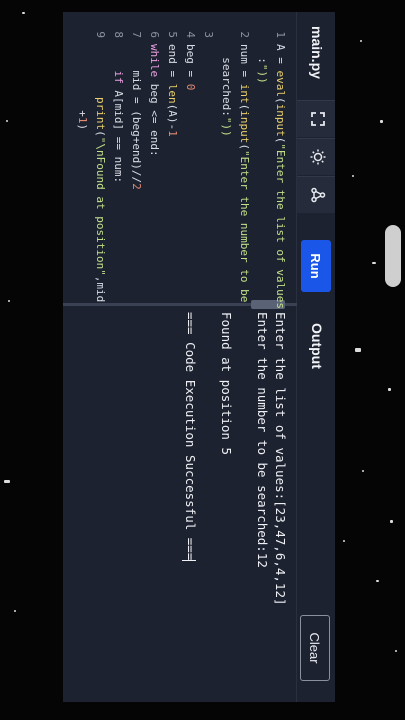  What do you see at coordinates (244, 173) in the screenshot?
I see `code-line: num = int(input("Enter the number to be` at bounding box center [244, 173].